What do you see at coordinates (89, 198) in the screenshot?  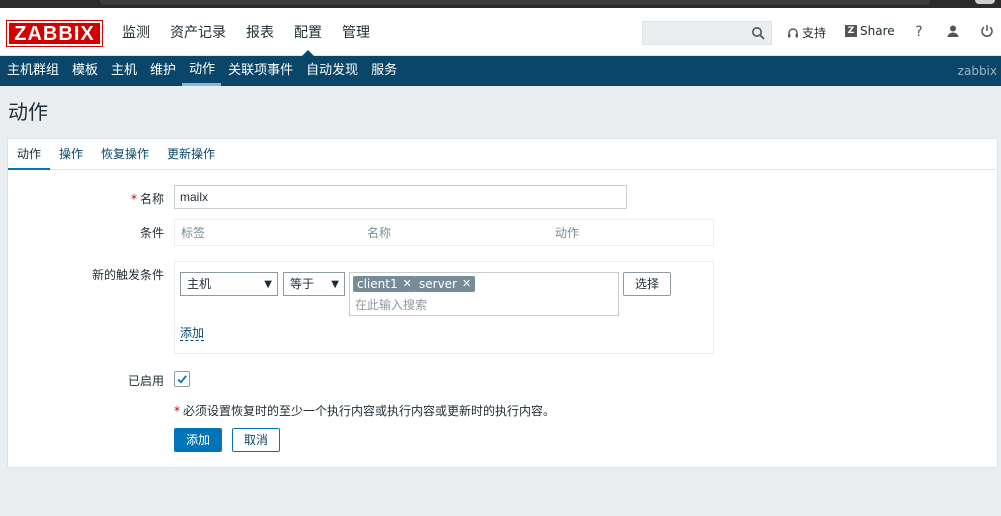 I see `name-label-row: * 名称` at bounding box center [89, 198].